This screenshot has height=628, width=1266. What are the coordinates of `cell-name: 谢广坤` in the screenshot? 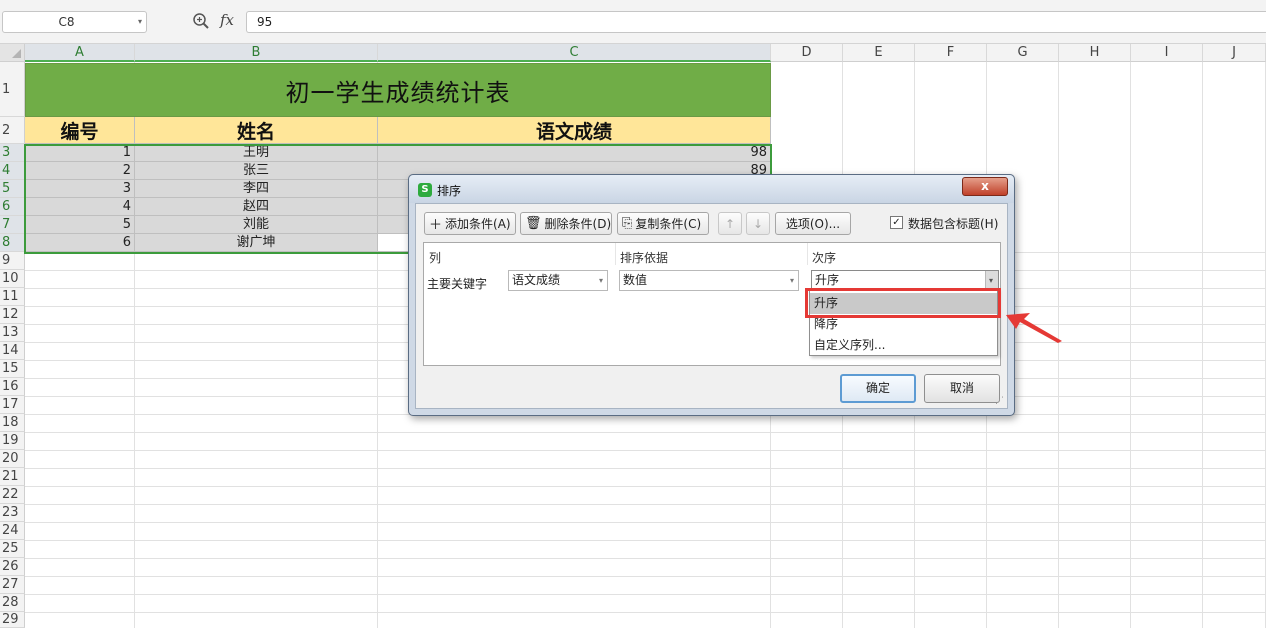 It's located at (256, 243).